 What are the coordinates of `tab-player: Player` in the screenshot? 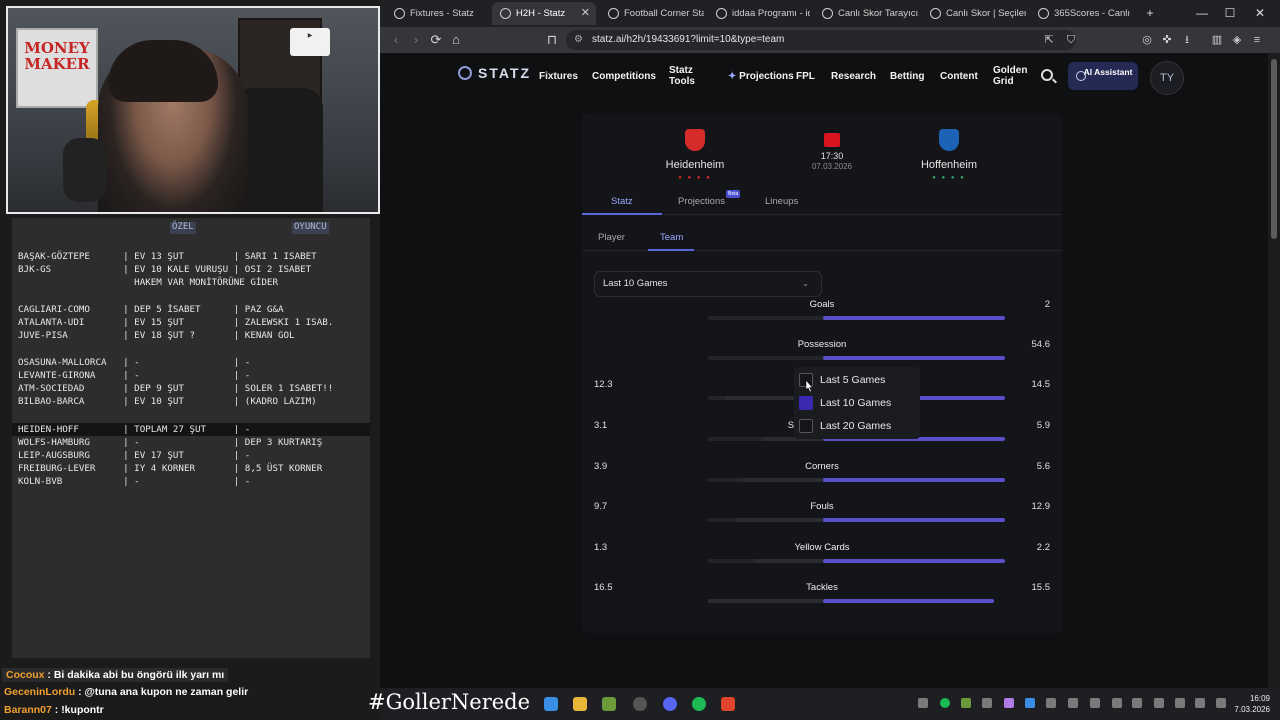 It's located at (611, 237).